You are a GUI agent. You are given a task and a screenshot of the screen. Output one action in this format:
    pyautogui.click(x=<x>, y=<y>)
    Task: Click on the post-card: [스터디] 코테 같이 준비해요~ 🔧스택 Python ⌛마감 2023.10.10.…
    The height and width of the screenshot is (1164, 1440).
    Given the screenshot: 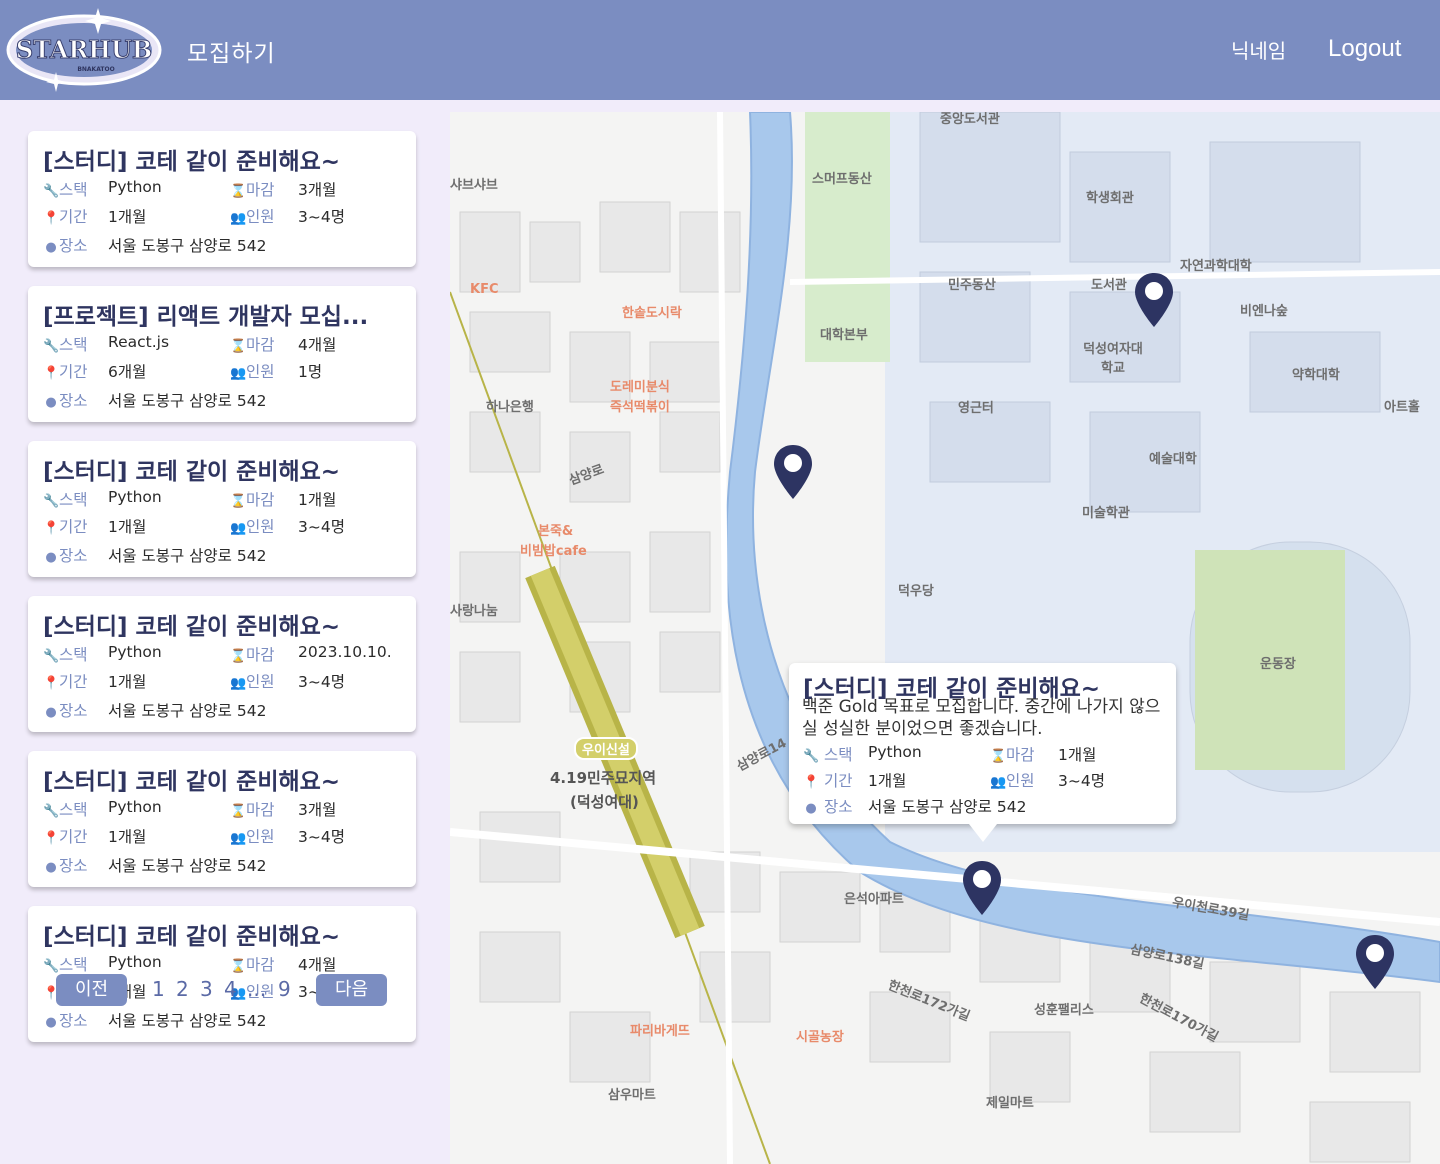 What is the action you would take?
    pyautogui.click(x=222, y=664)
    